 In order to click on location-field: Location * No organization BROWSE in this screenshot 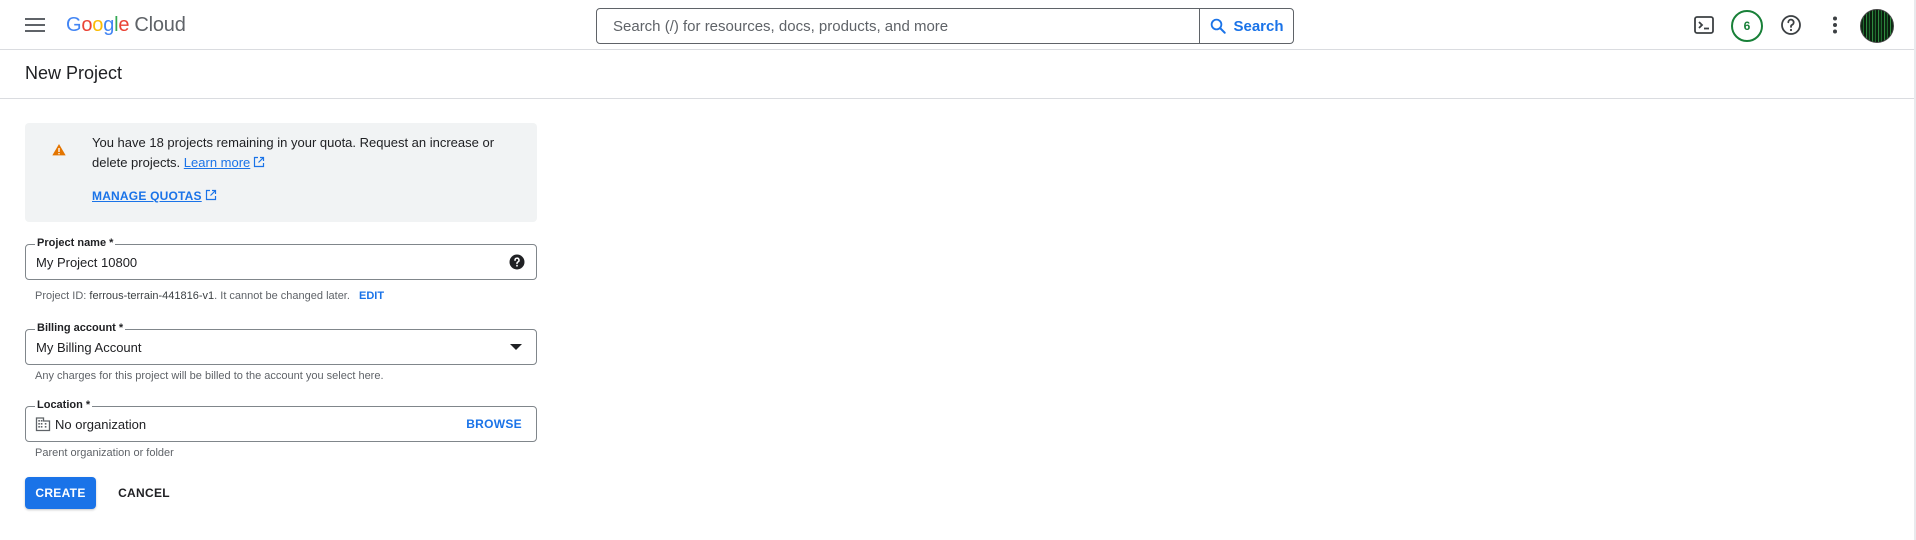, I will do `click(281, 420)`.